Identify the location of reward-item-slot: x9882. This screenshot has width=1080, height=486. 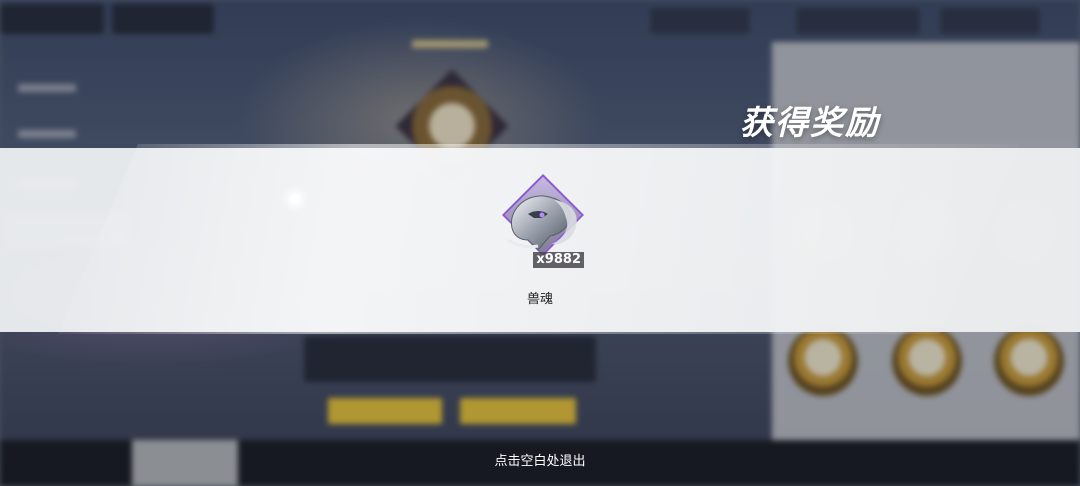
(541, 220).